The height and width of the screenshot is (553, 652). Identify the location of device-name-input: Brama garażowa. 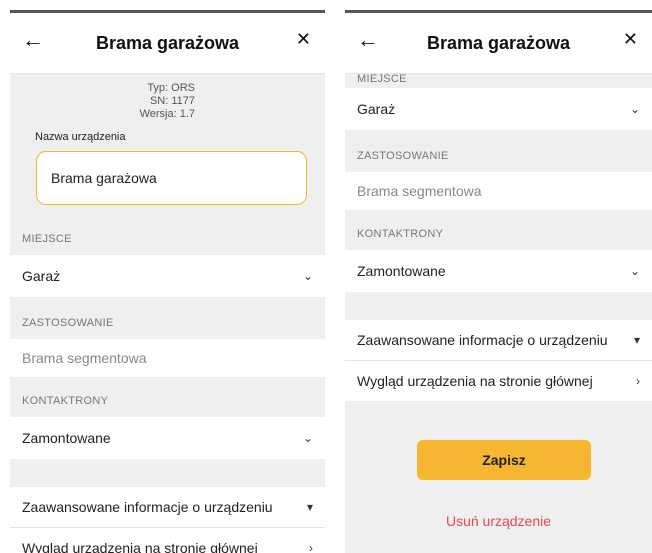
(171, 178).